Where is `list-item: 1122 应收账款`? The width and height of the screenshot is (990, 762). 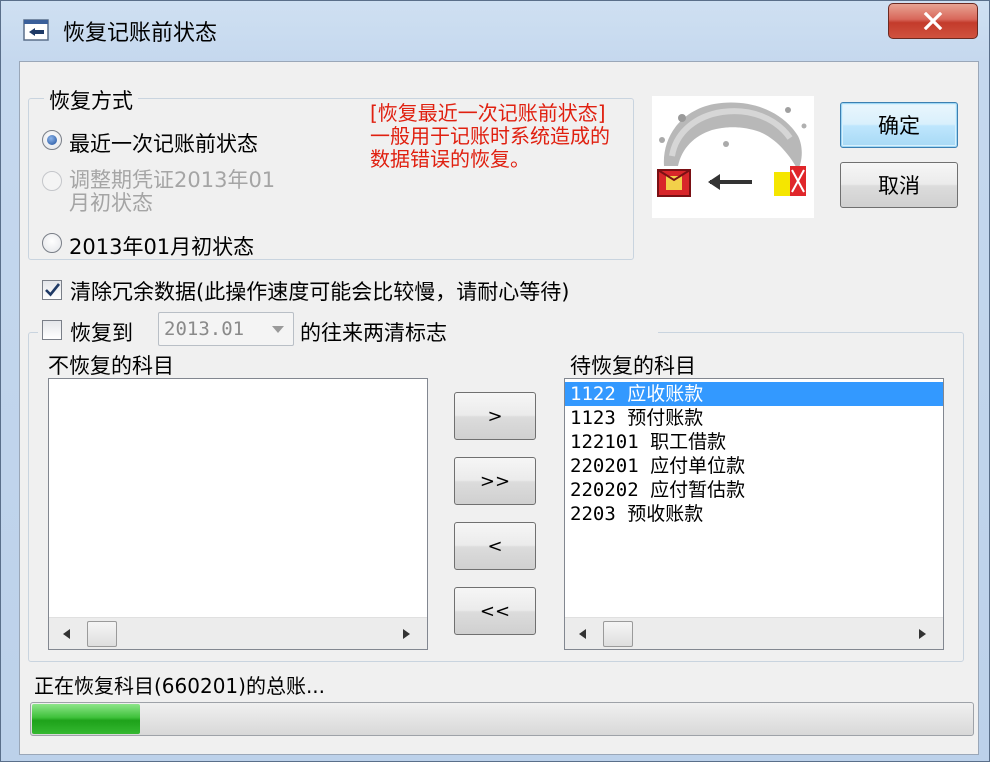
list-item: 1122 应收账款 is located at coordinates (754, 394).